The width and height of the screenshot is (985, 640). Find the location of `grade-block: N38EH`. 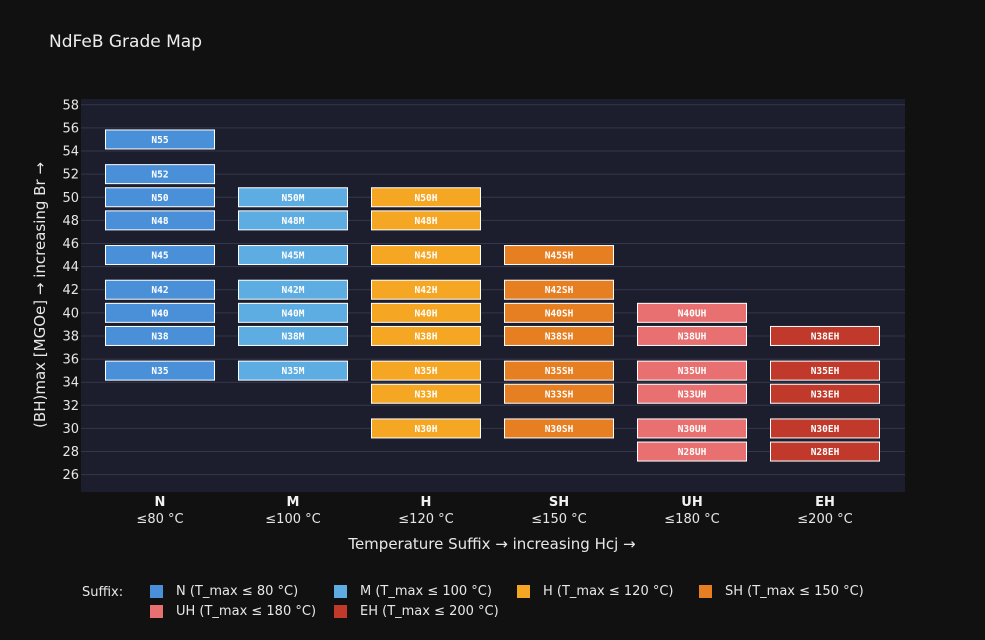

grade-block: N38EH is located at coordinates (825, 335).